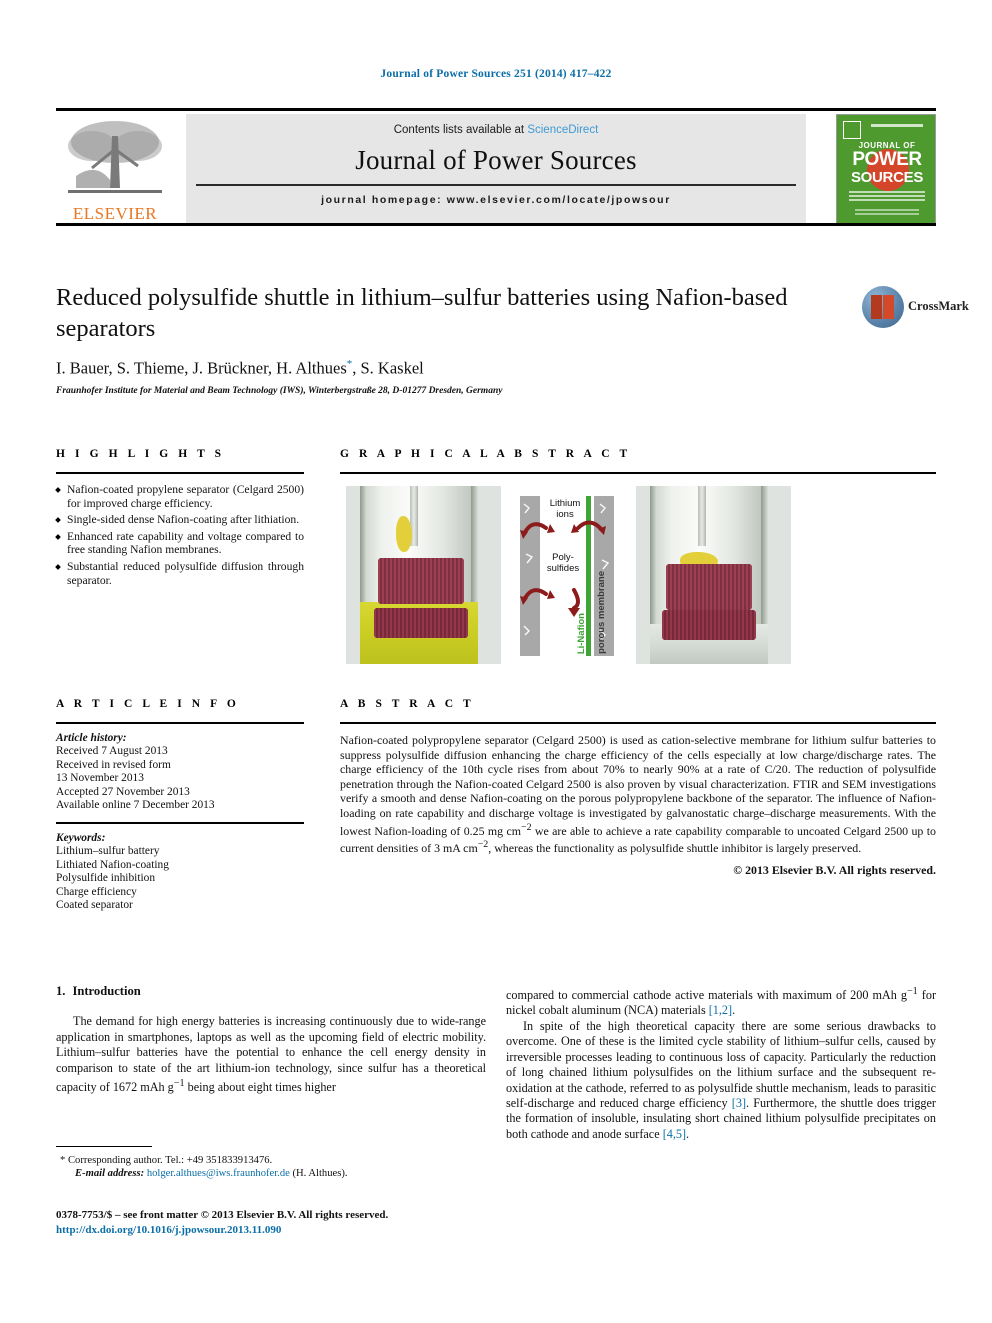 The height and width of the screenshot is (1323, 992). I want to click on cover-power-text: POWER, so click(887, 159).